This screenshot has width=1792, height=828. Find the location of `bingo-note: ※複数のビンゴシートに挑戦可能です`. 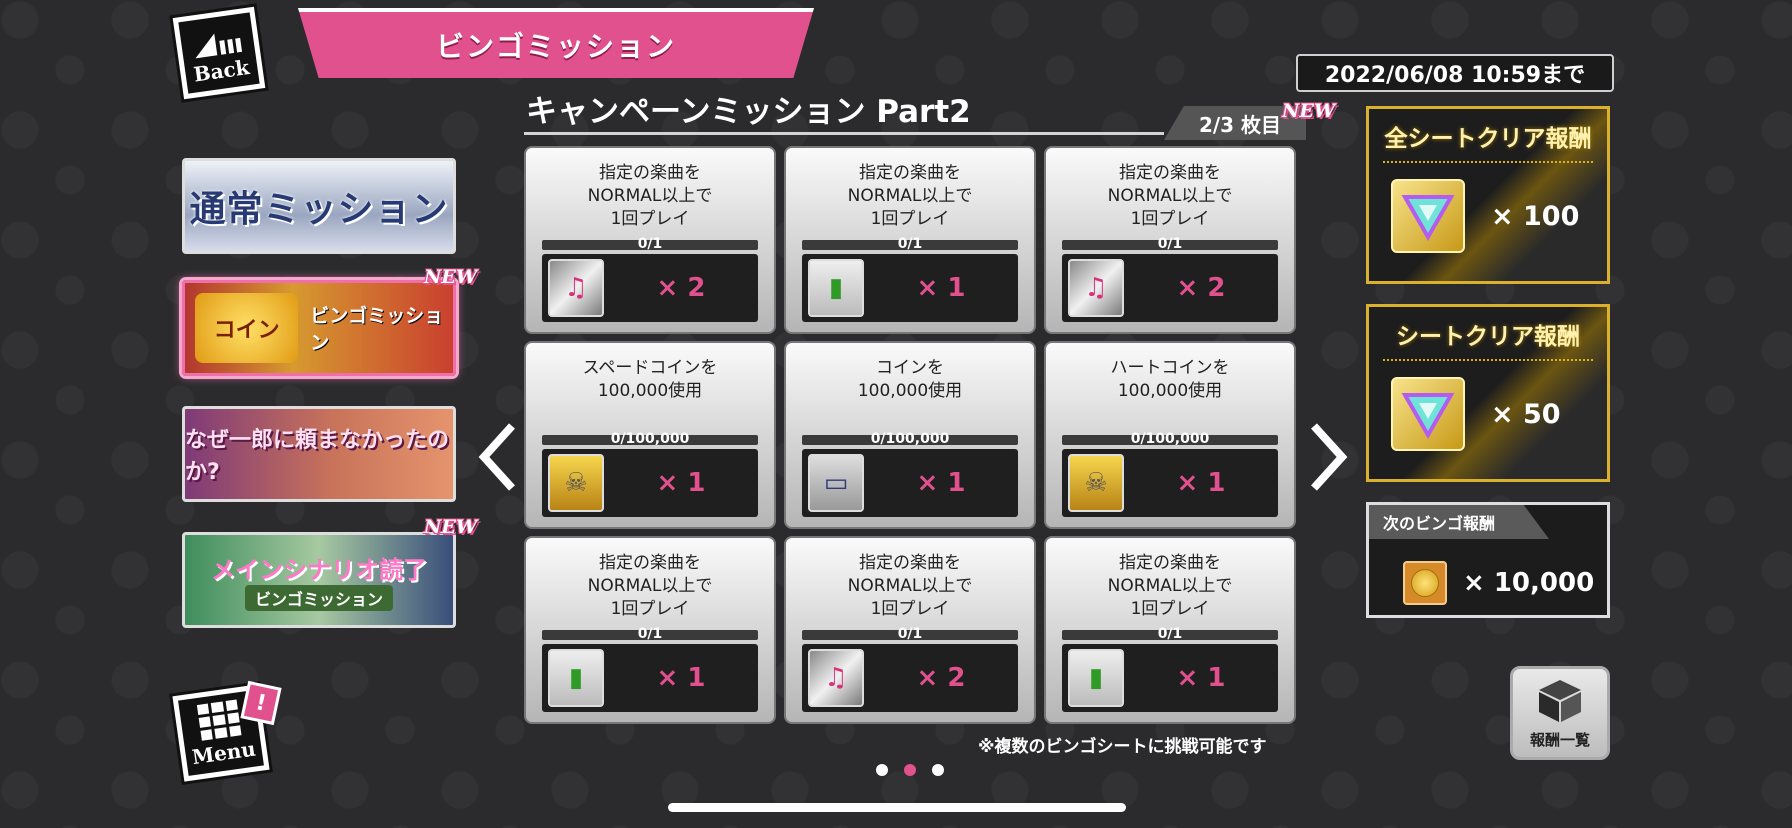

bingo-note: ※複数のビンゴシートに挑戦可能です is located at coordinates (1122, 747).